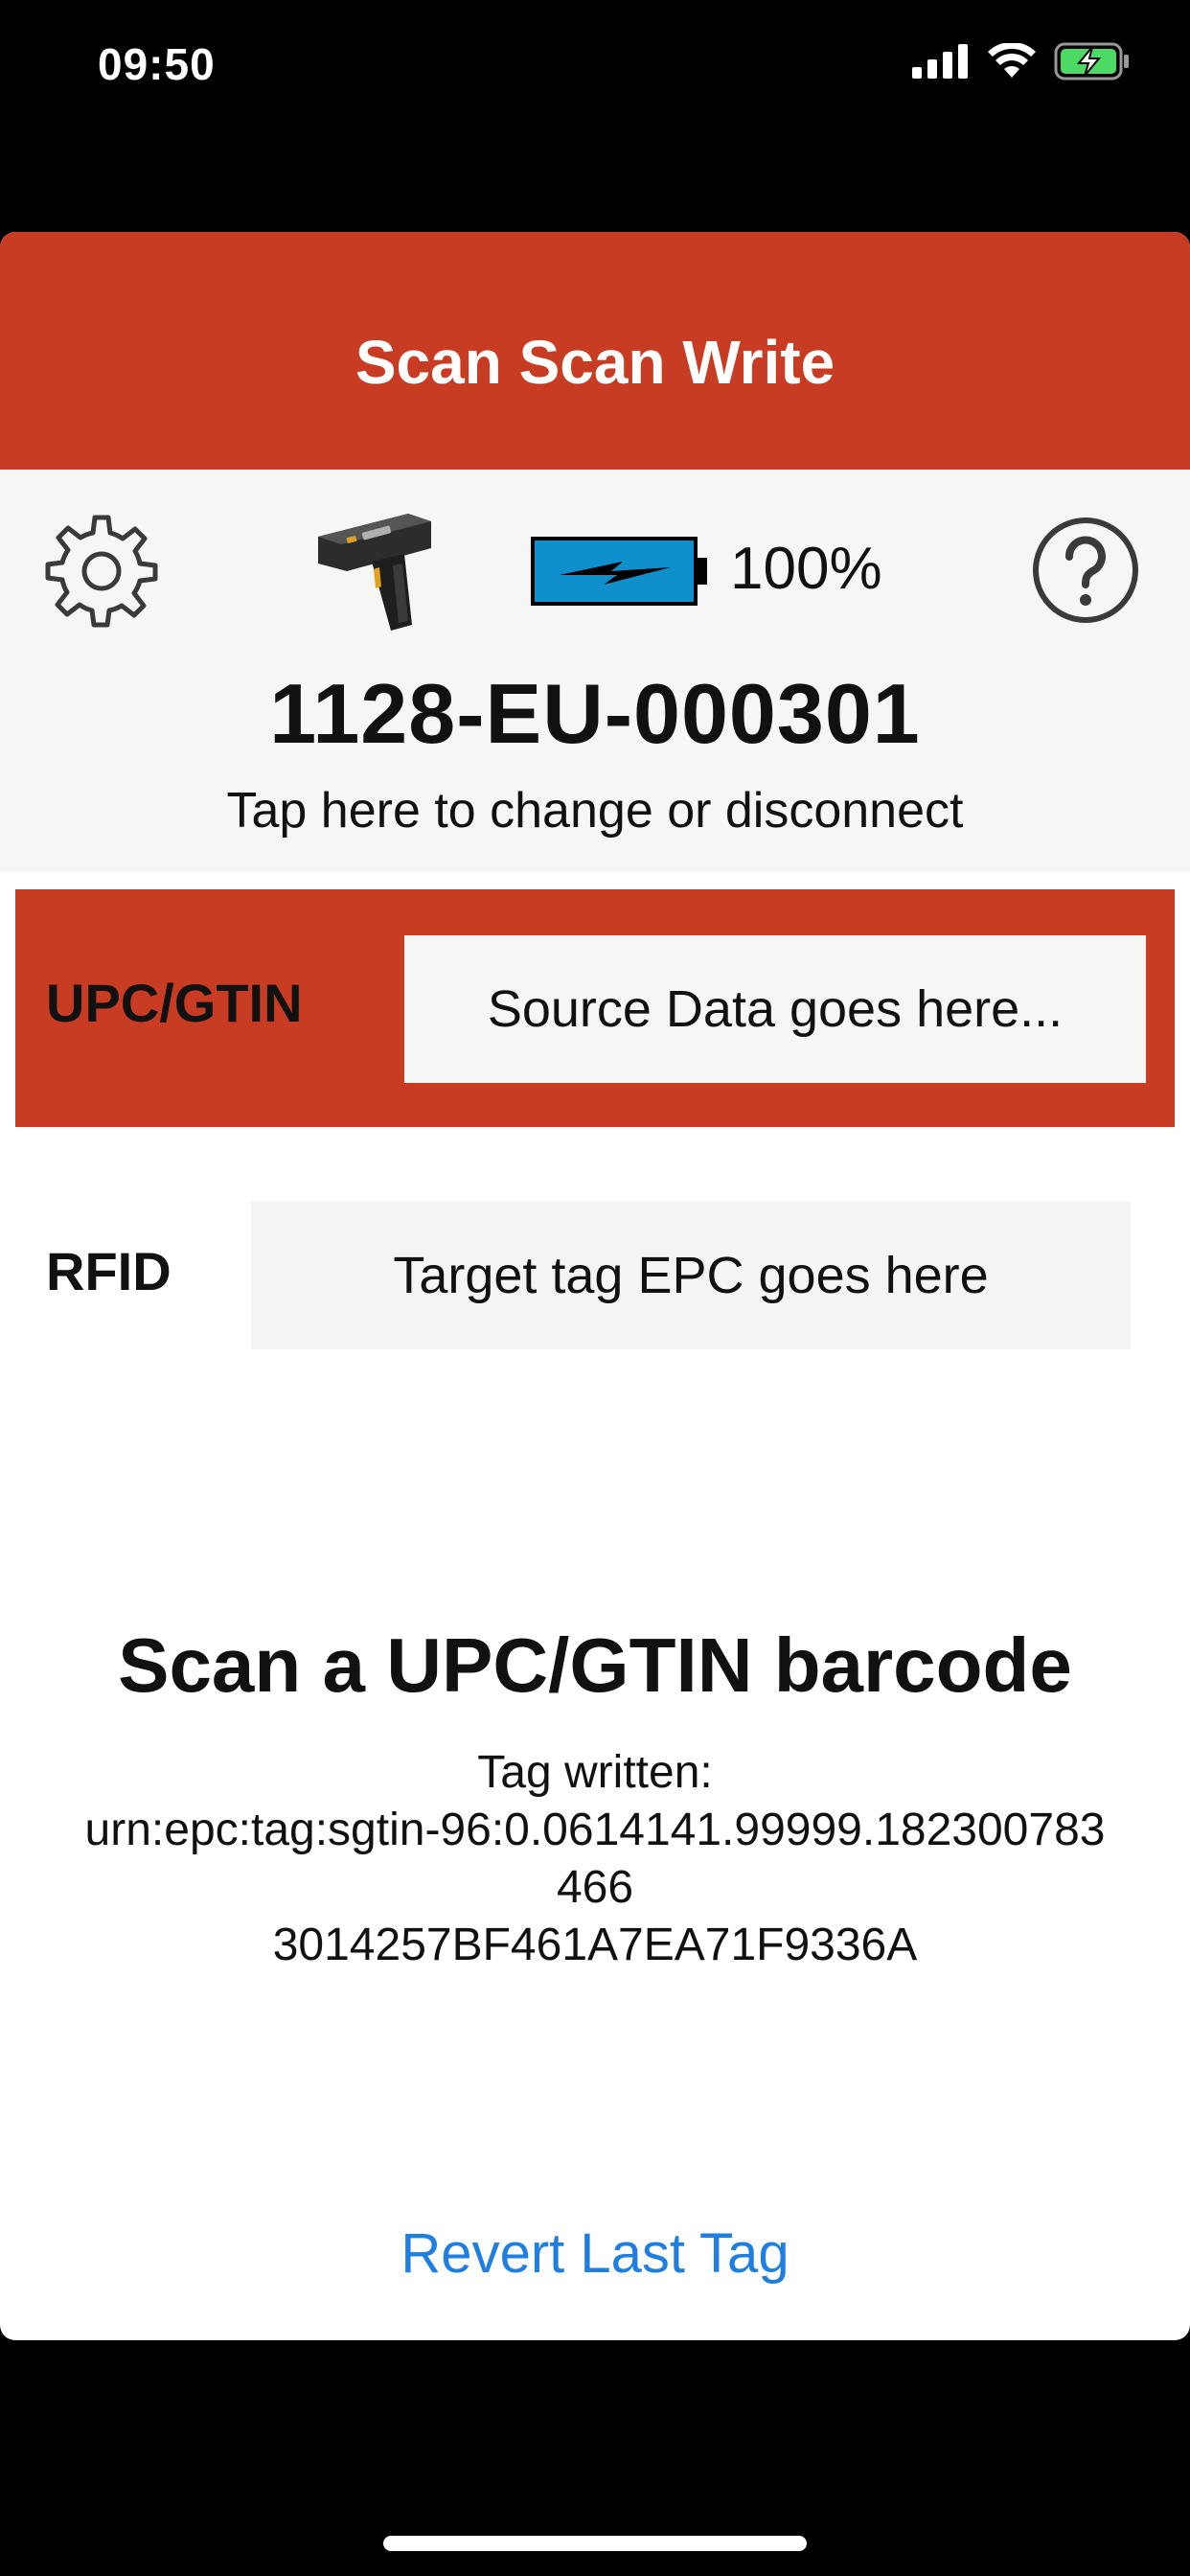 The width and height of the screenshot is (1190, 2576). I want to click on device-id: 1128-EU-000301, so click(595, 713).